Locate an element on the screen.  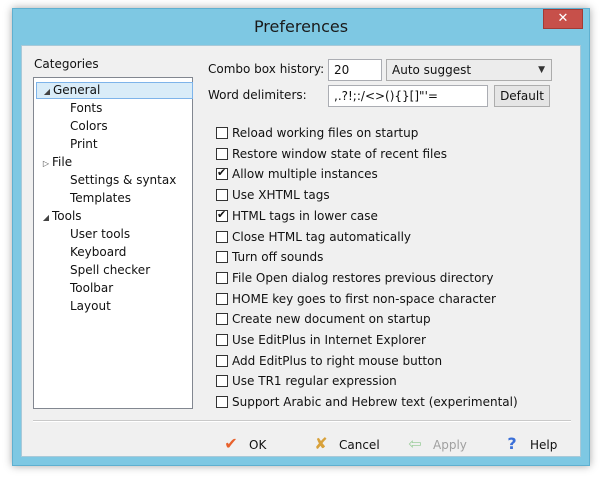
tree-item-label: Templates is located at coordinates (101, 198).